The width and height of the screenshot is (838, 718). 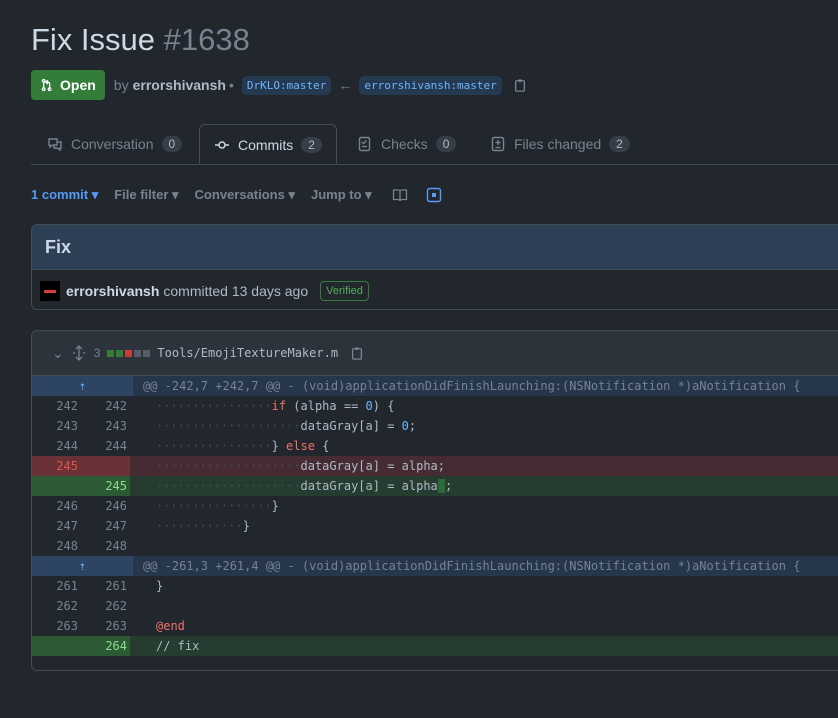 I want to click on code-line: }, so click(x=484, y=586).